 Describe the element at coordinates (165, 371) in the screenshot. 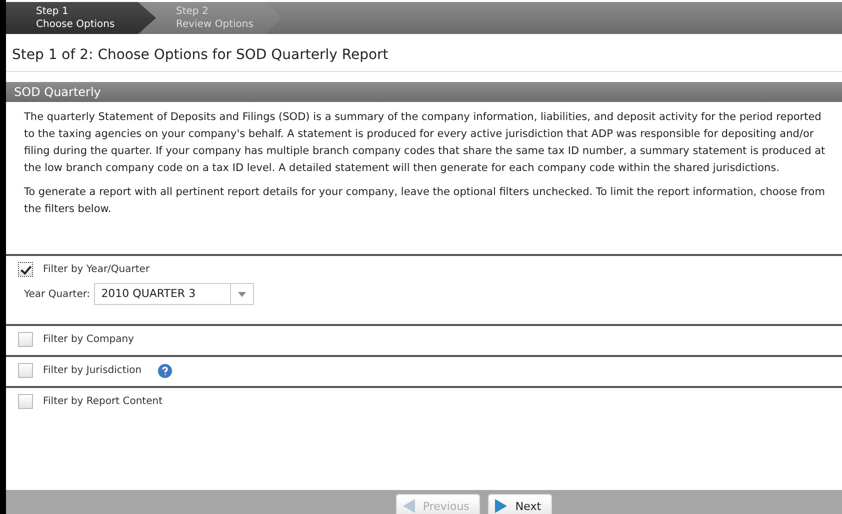

I see `help-icon` at that location.